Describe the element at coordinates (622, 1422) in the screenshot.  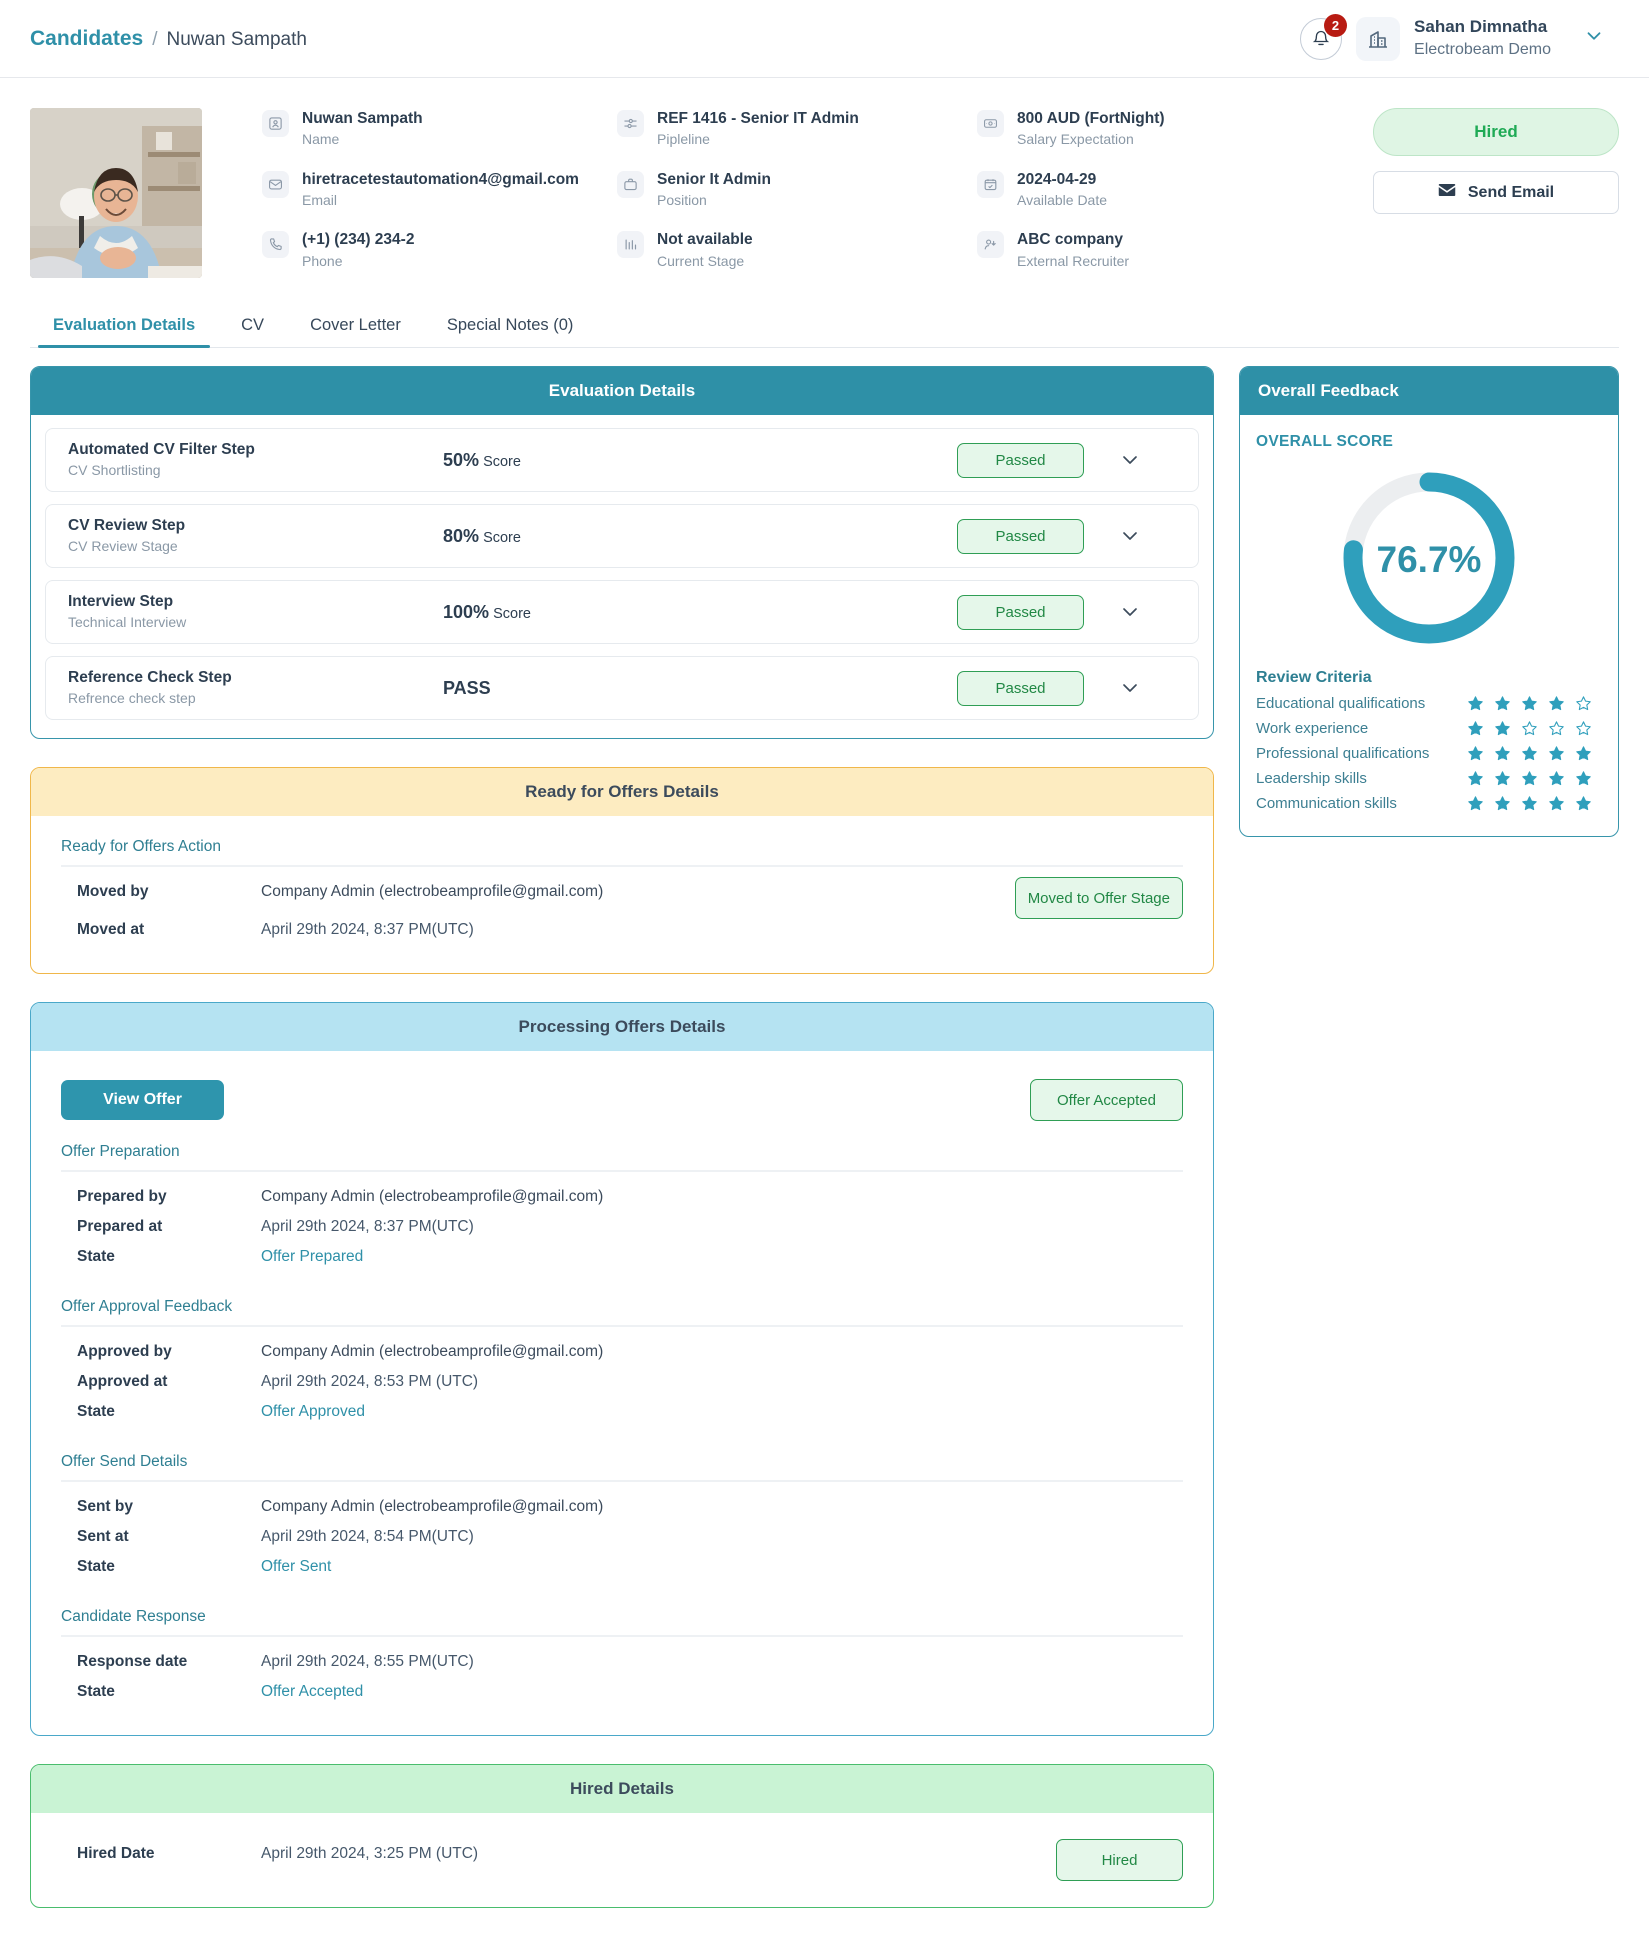
I see `field-approval-state: State Offer Approved` at that location.